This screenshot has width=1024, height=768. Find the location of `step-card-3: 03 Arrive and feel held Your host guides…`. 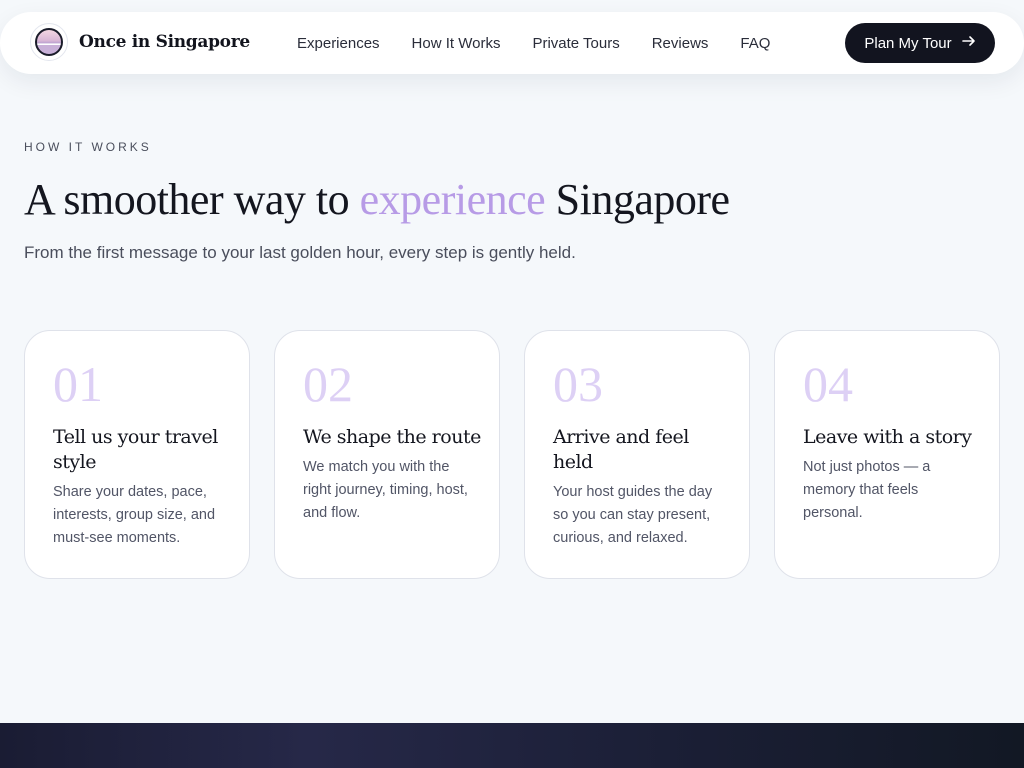

step-card-3: 03 Arrive and feel held Your host guides… is located at coordinates (637, 454).